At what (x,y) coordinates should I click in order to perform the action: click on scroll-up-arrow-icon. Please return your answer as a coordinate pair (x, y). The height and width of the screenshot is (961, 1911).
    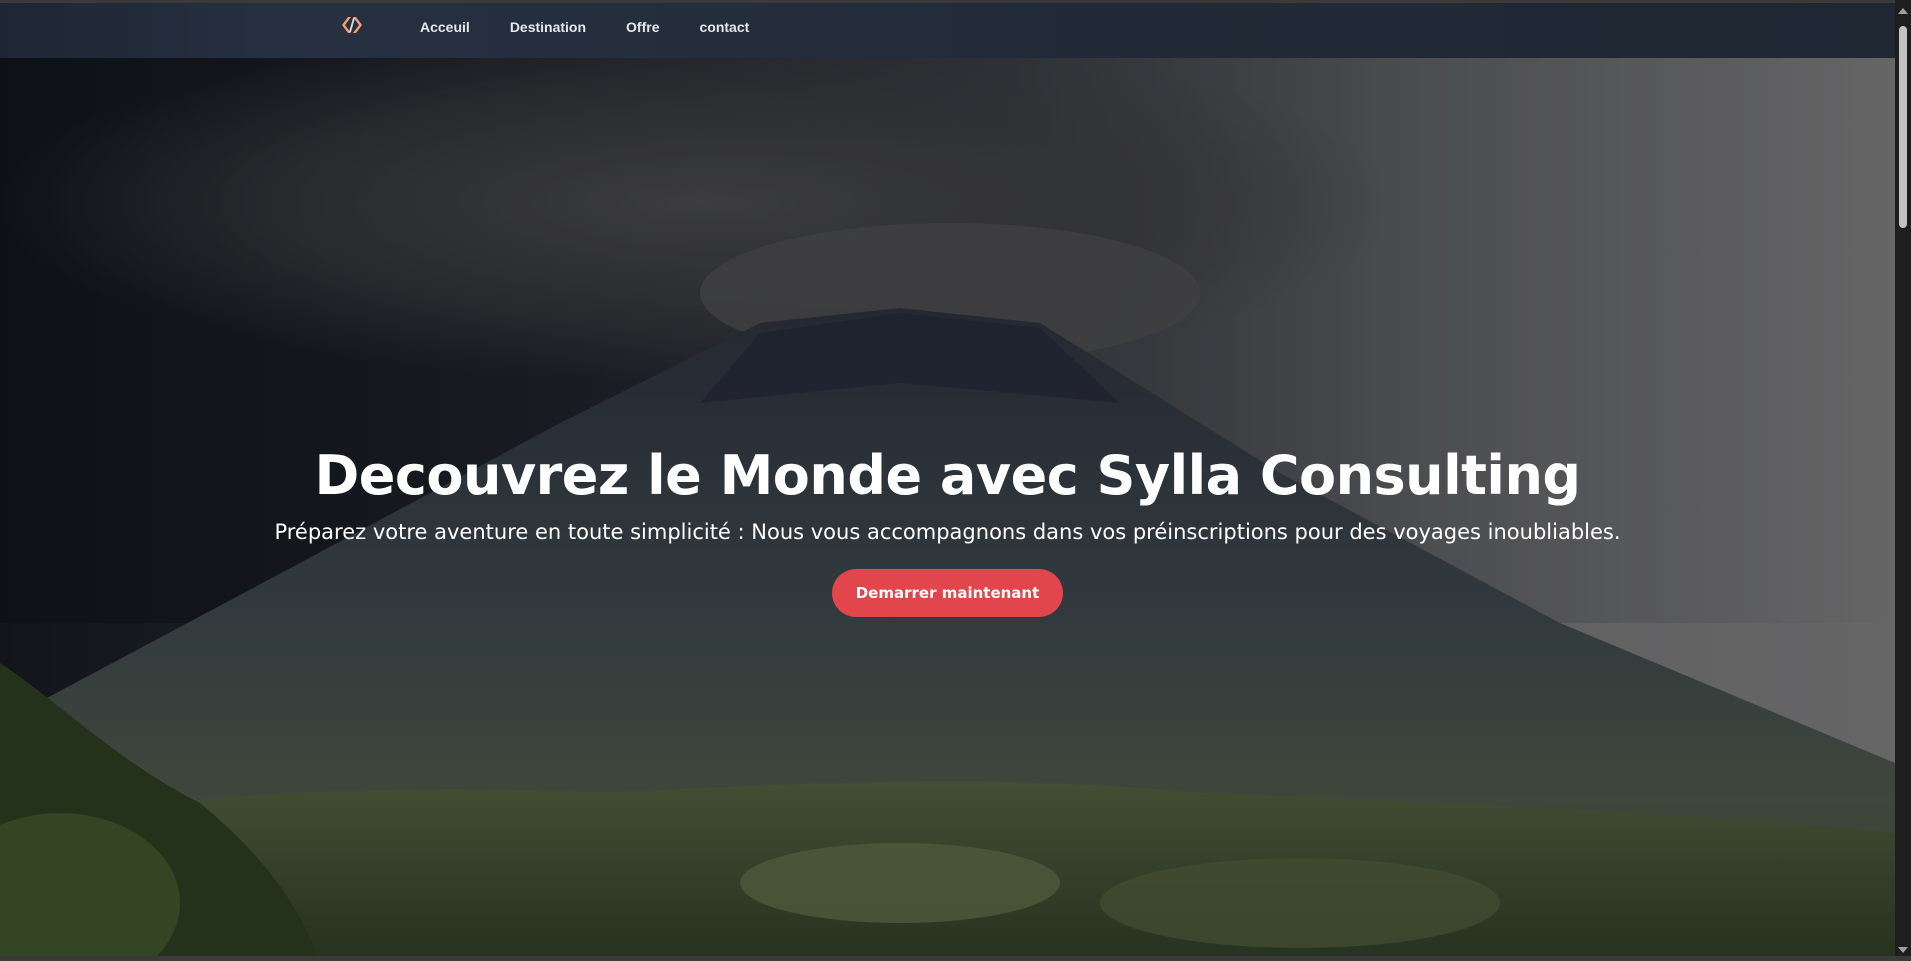
    Looking at the image, I should click on (1903, 11).